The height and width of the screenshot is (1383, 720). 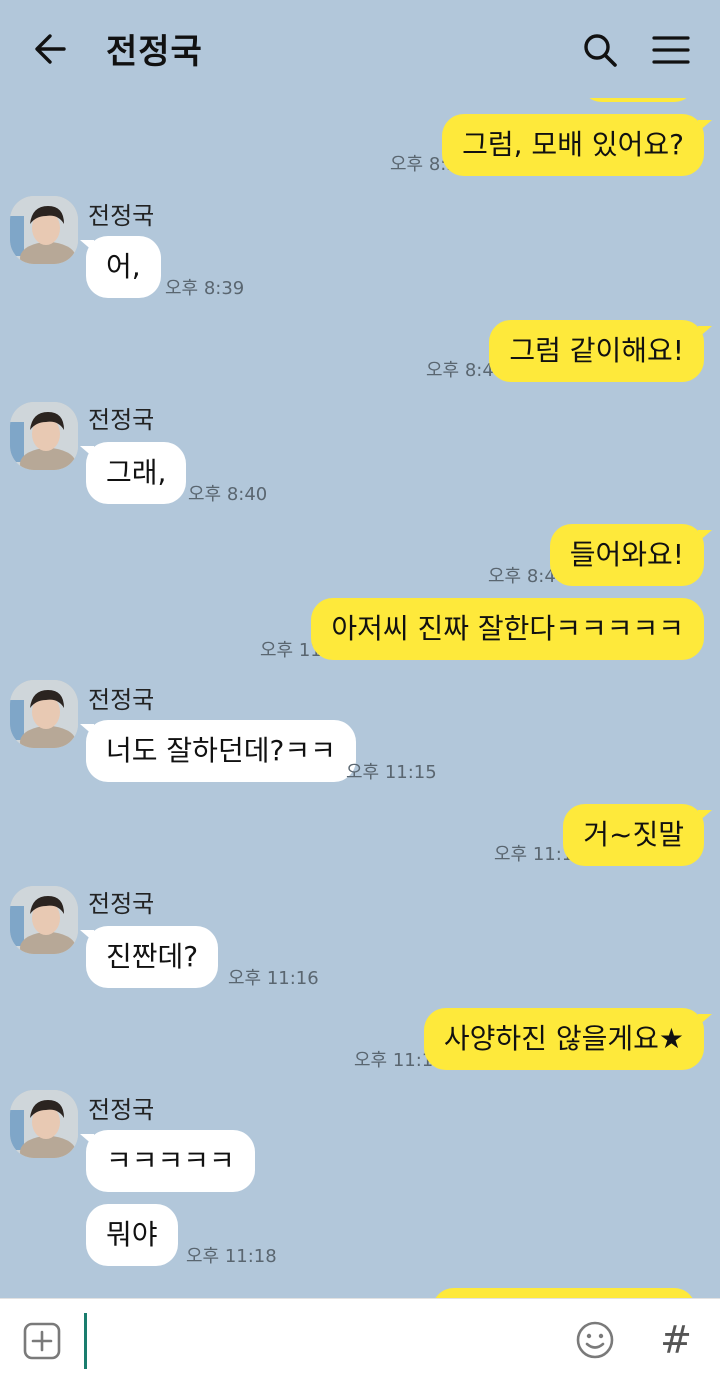 I want to click on message-bubble-theirs: ㅋㅋㅋㅋㅋ, so click(x=170, y=1161).